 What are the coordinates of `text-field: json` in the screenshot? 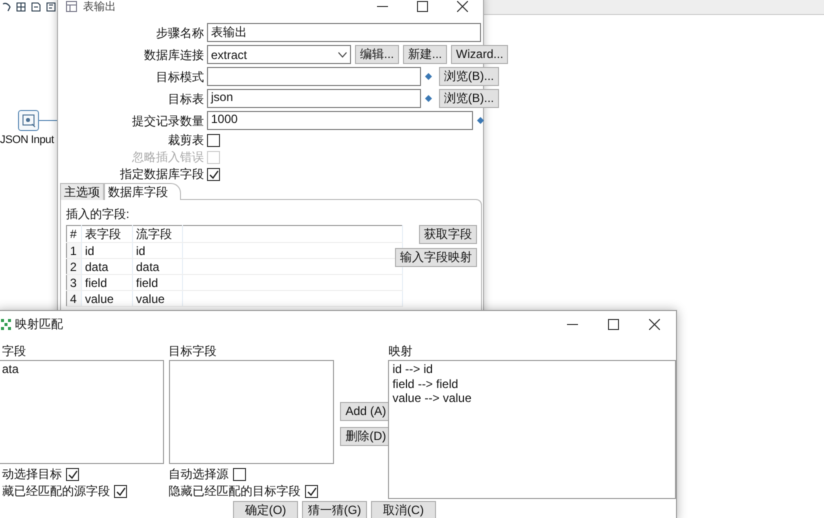 It's located at (314, 98).